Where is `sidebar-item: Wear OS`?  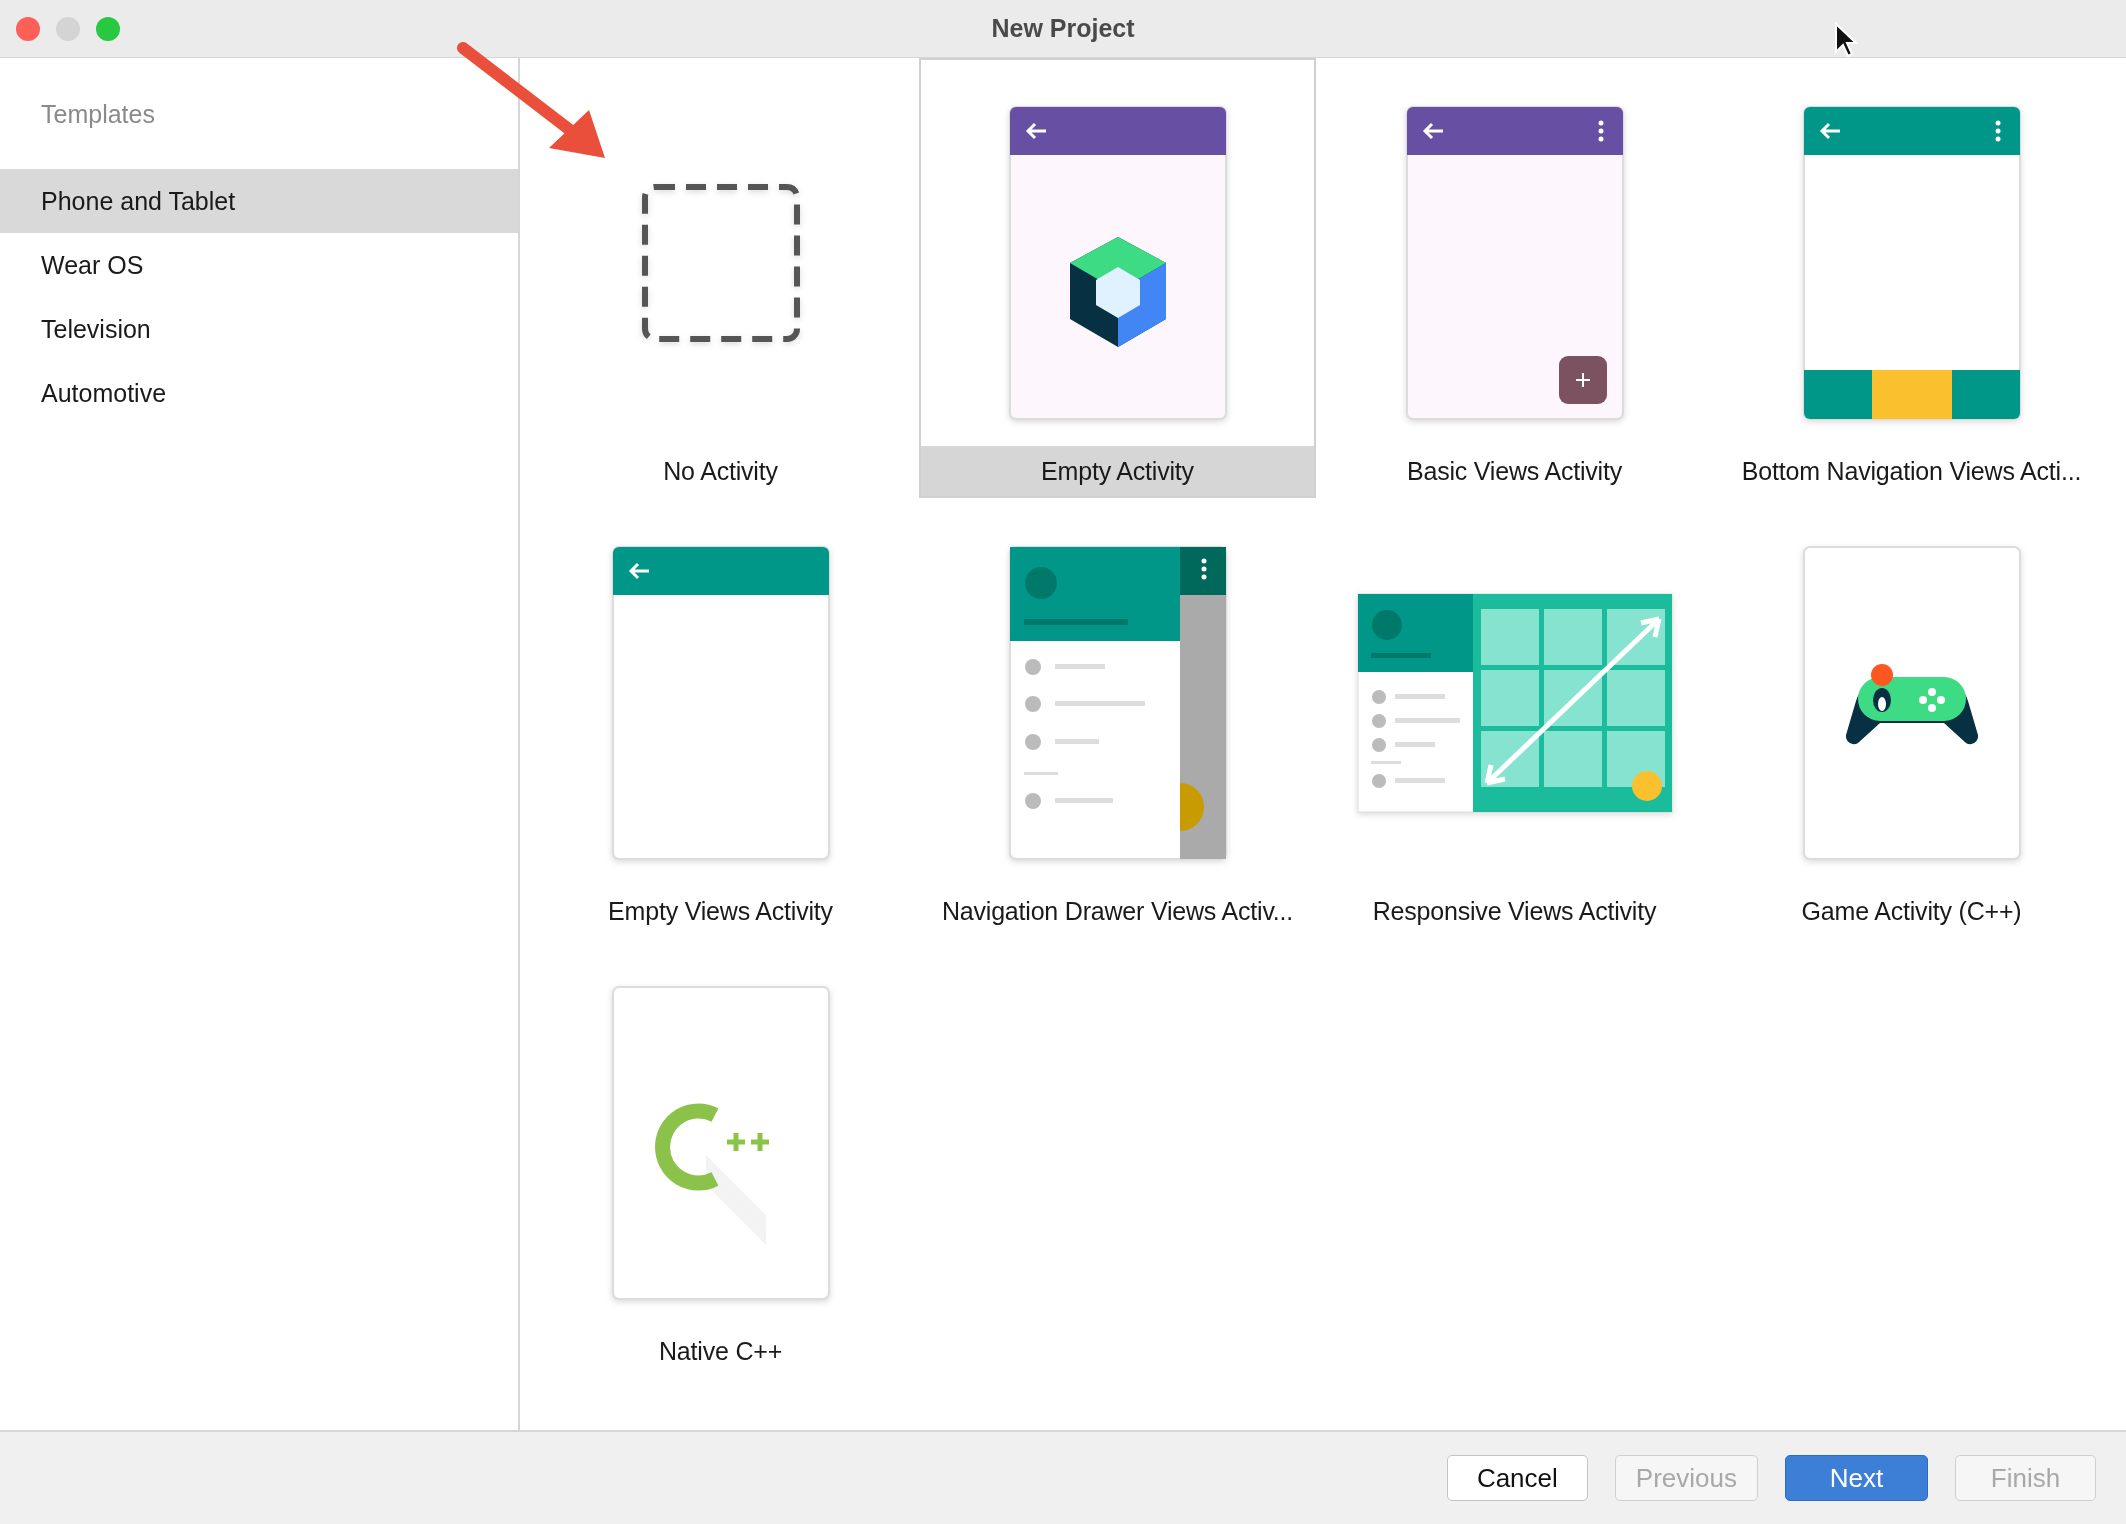 sidebar-item: Wear OS is located at coordinates (259, 265).